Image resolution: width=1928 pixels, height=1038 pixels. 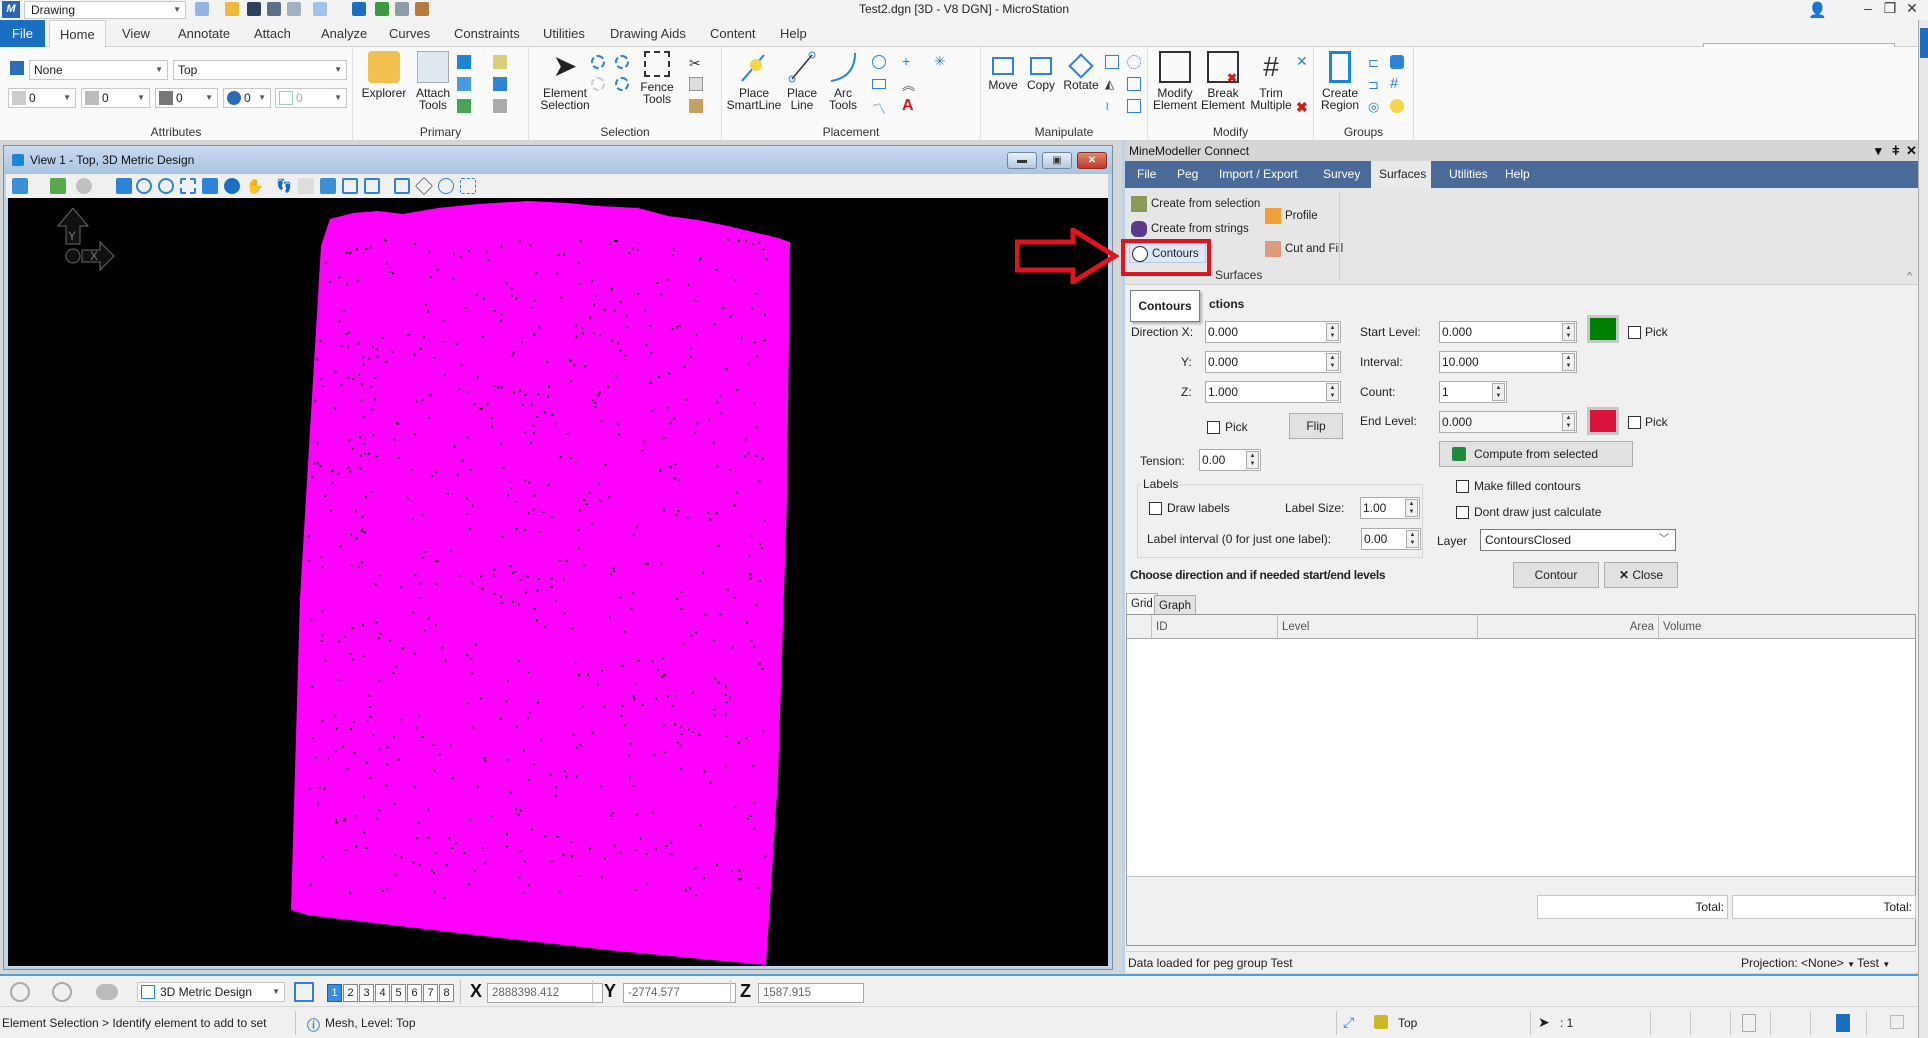 What do you see at coordinates (1303, 249) in the screenshot?
I see `cut-and-fill-button: Cut and Fill` at bounding box center [1303, 249].